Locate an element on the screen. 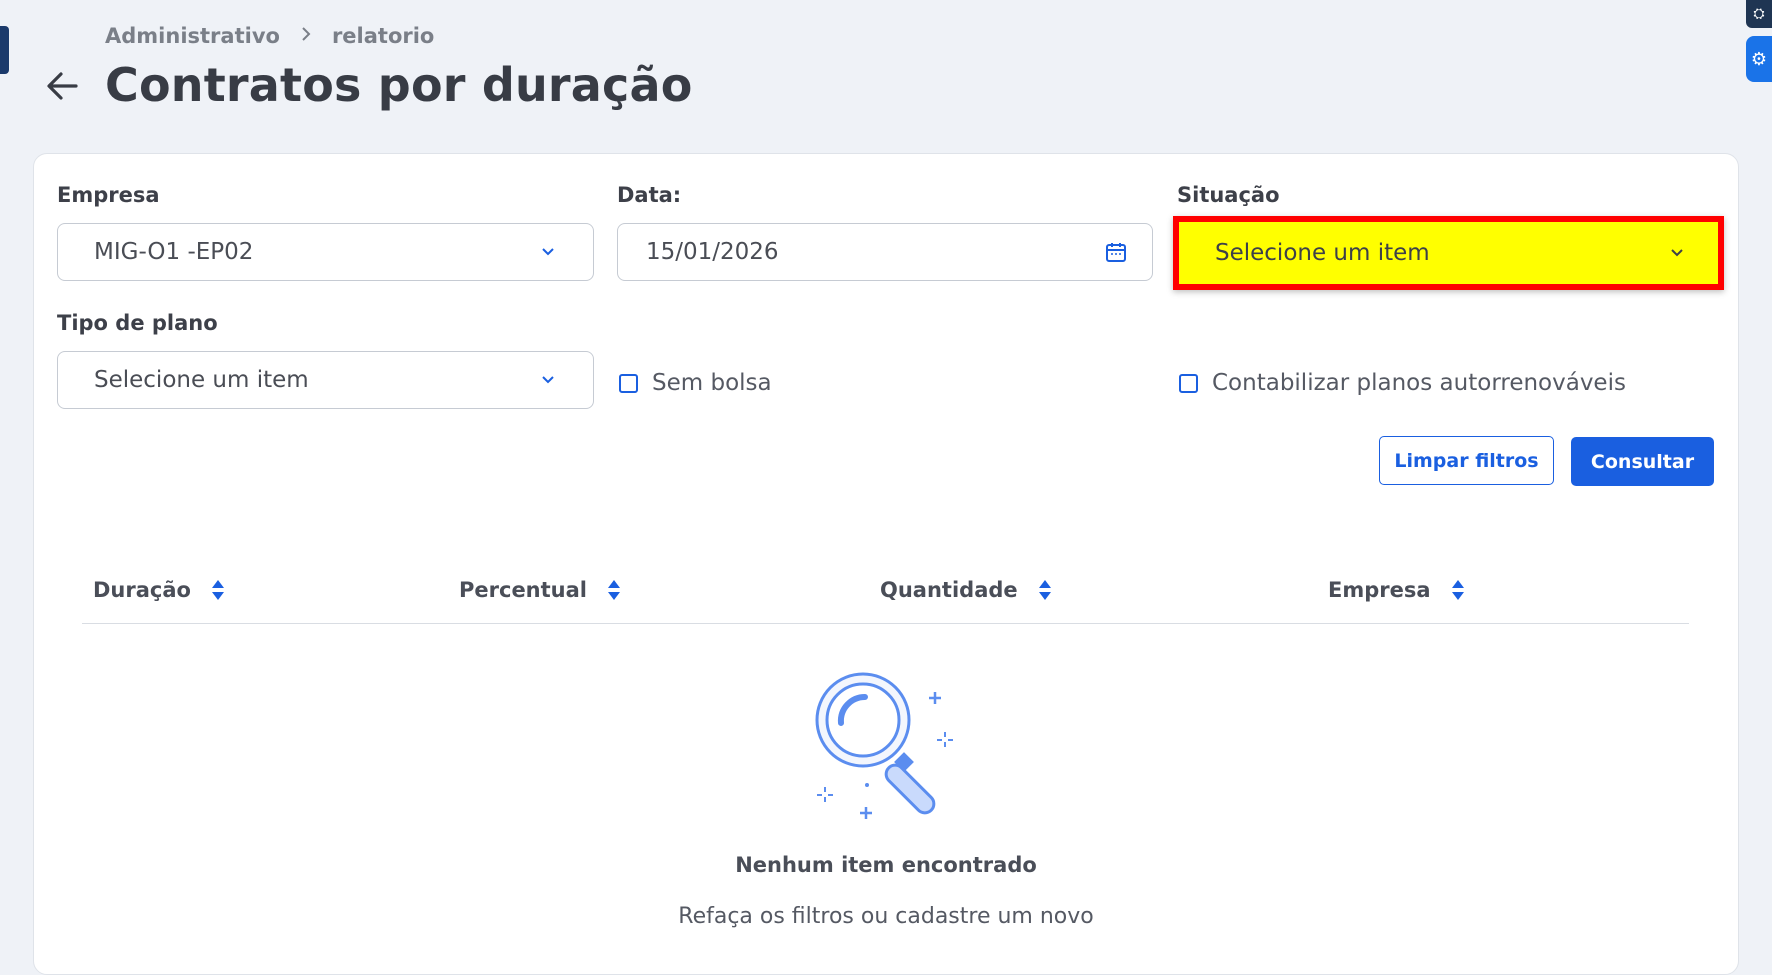 The height and width of the screenshot is (975, 1772). sem-bolsa-option: Sem bolsa is located at coordinates (695, 383).